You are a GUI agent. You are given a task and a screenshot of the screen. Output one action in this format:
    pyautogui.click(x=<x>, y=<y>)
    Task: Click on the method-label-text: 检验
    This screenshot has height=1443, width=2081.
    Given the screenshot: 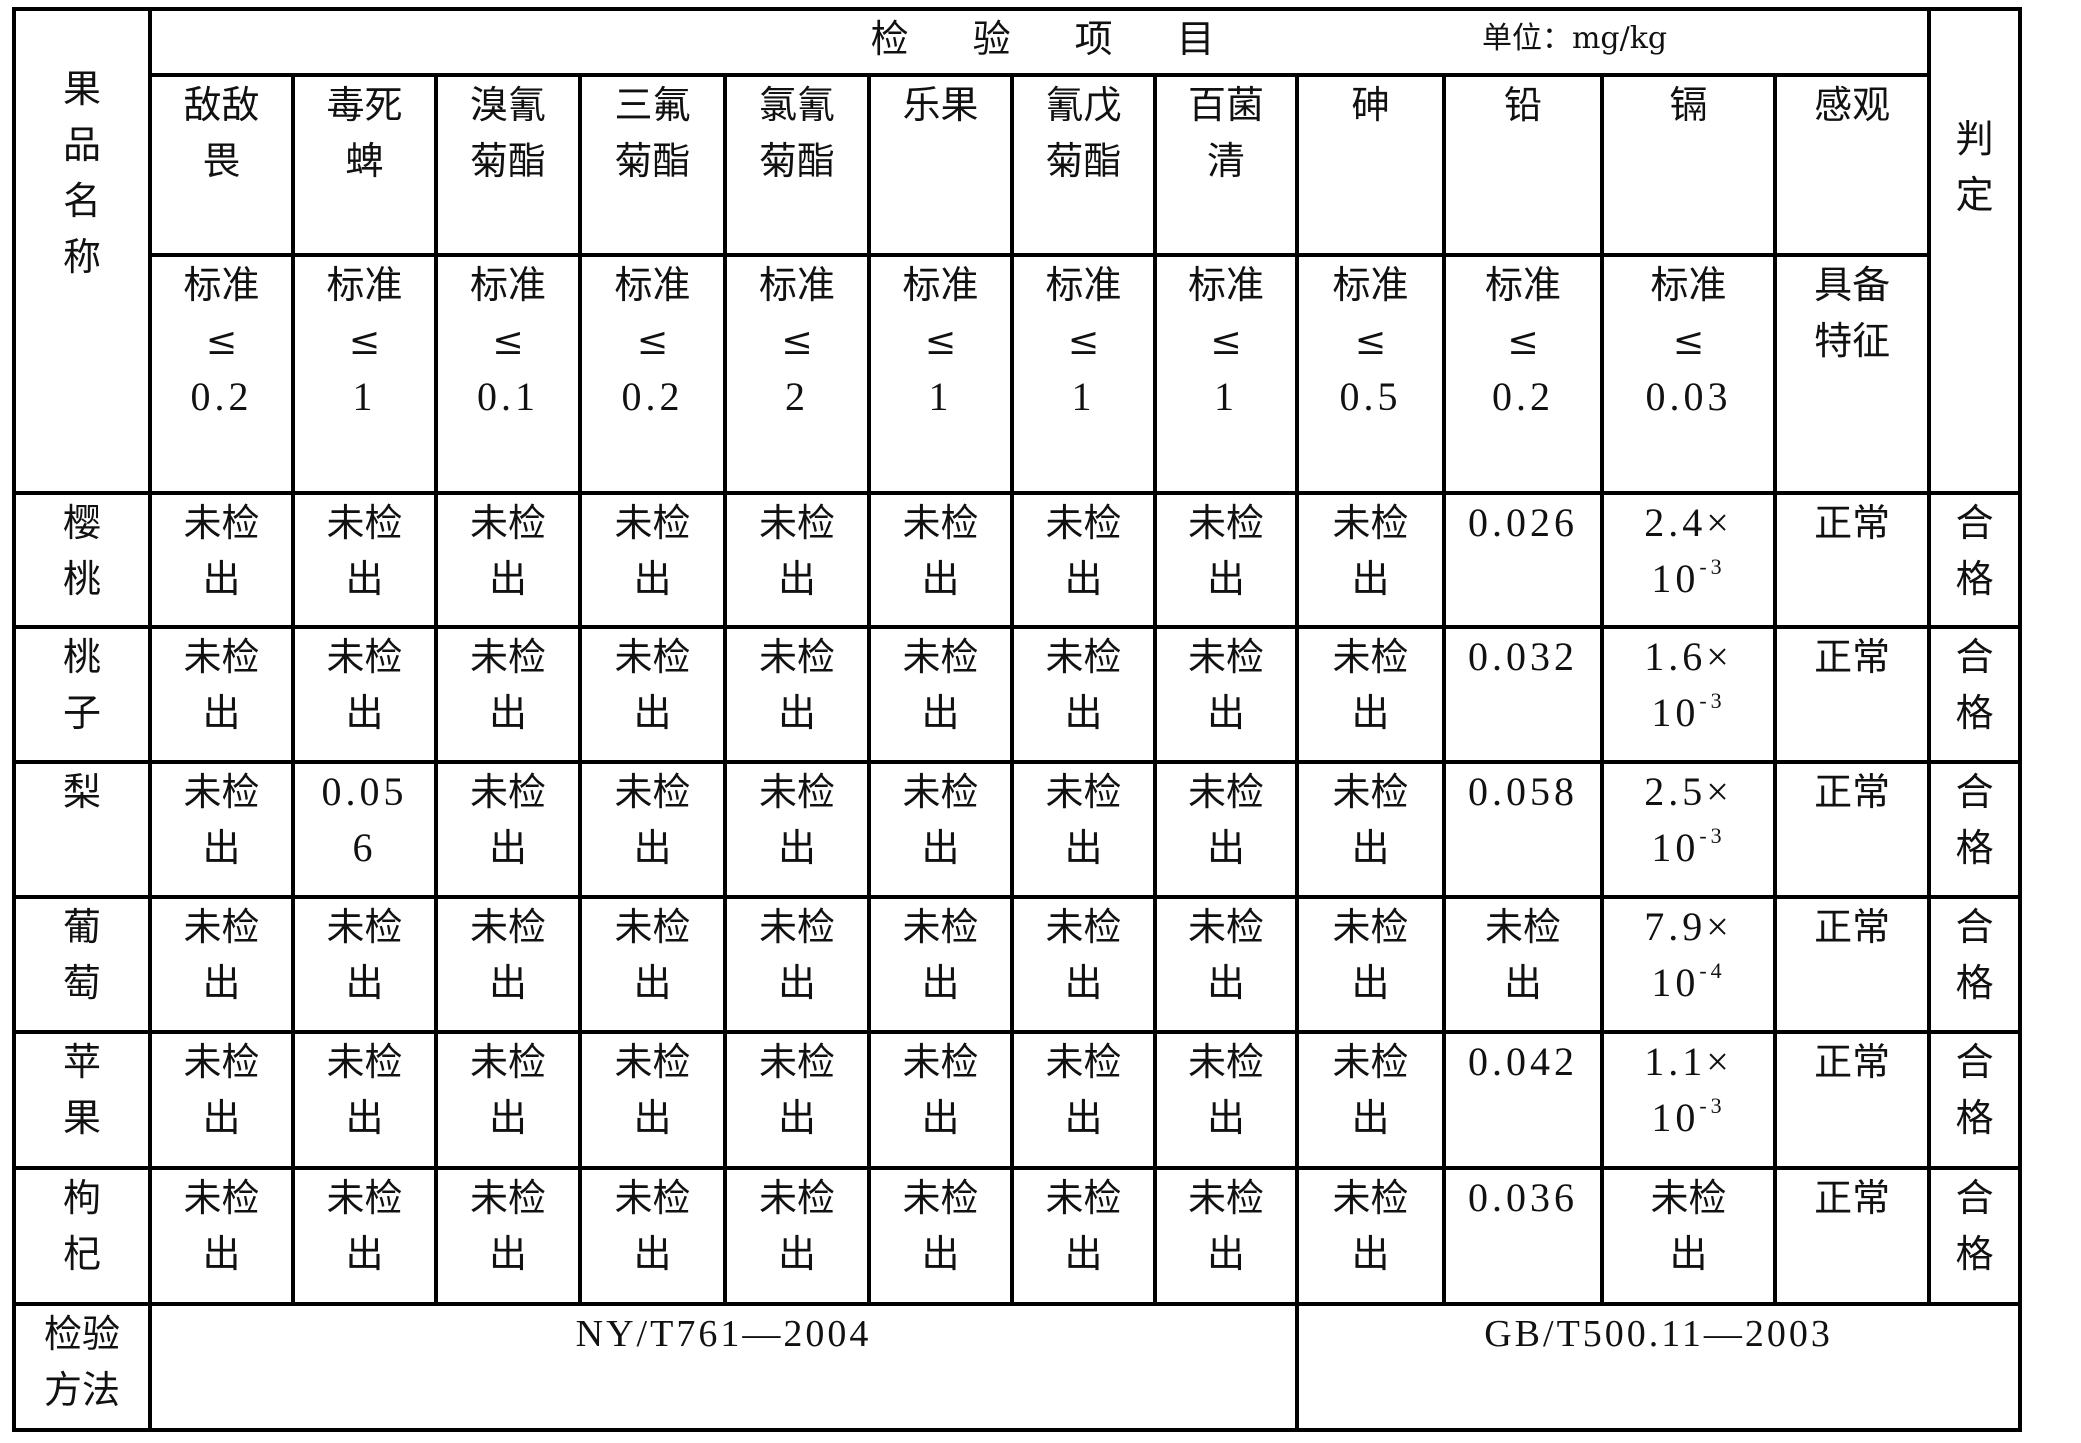 What is the action you would take?
    pyautogui.click(x=81, y=1334)
    